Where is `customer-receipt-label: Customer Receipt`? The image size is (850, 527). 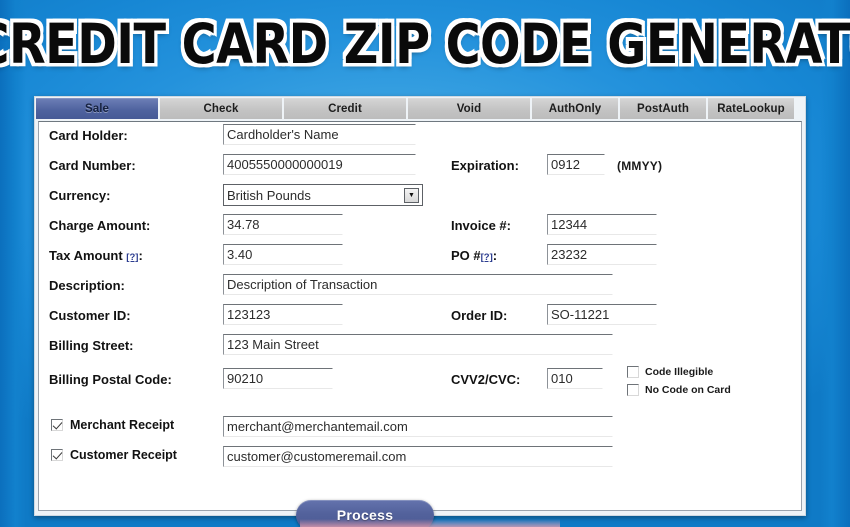
customer-receipt-label: Customer Receipt is located at coordinates (123, 455).